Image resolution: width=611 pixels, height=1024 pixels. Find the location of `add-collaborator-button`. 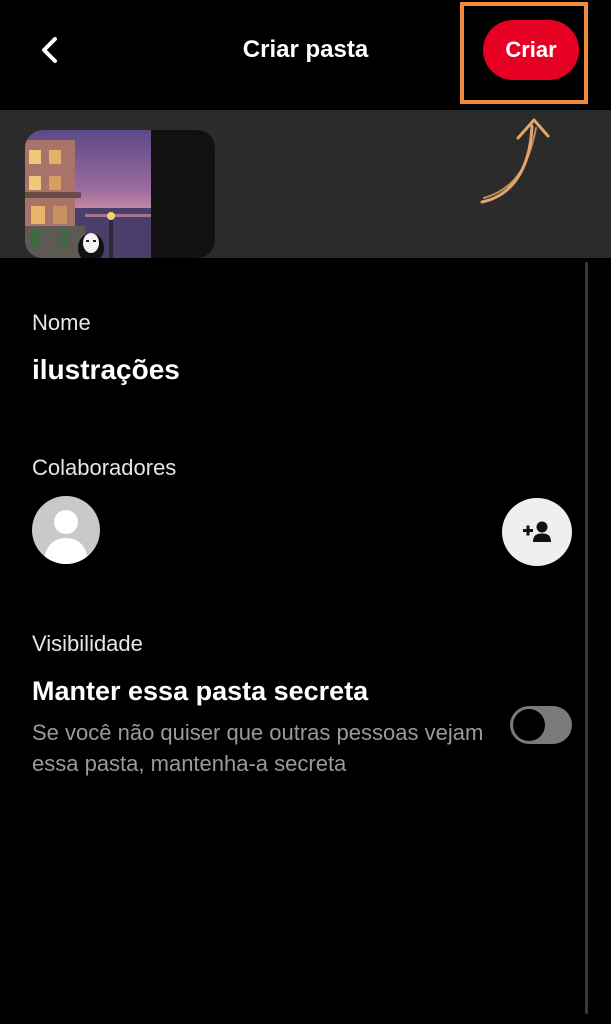

add-collaborator-button is located at coordinates (537, 532).